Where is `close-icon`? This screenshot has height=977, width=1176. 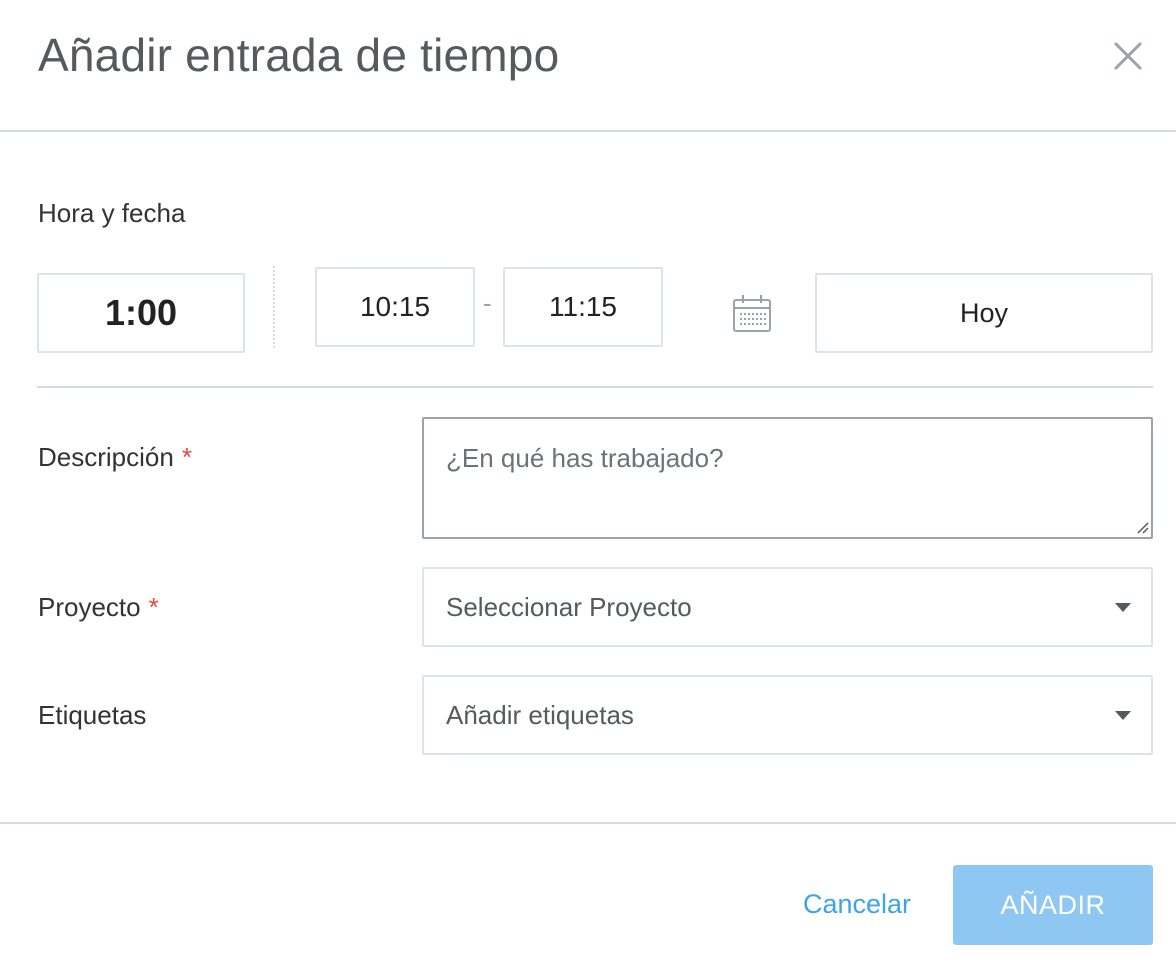
close-icon is located at coordinates (1128, 56).